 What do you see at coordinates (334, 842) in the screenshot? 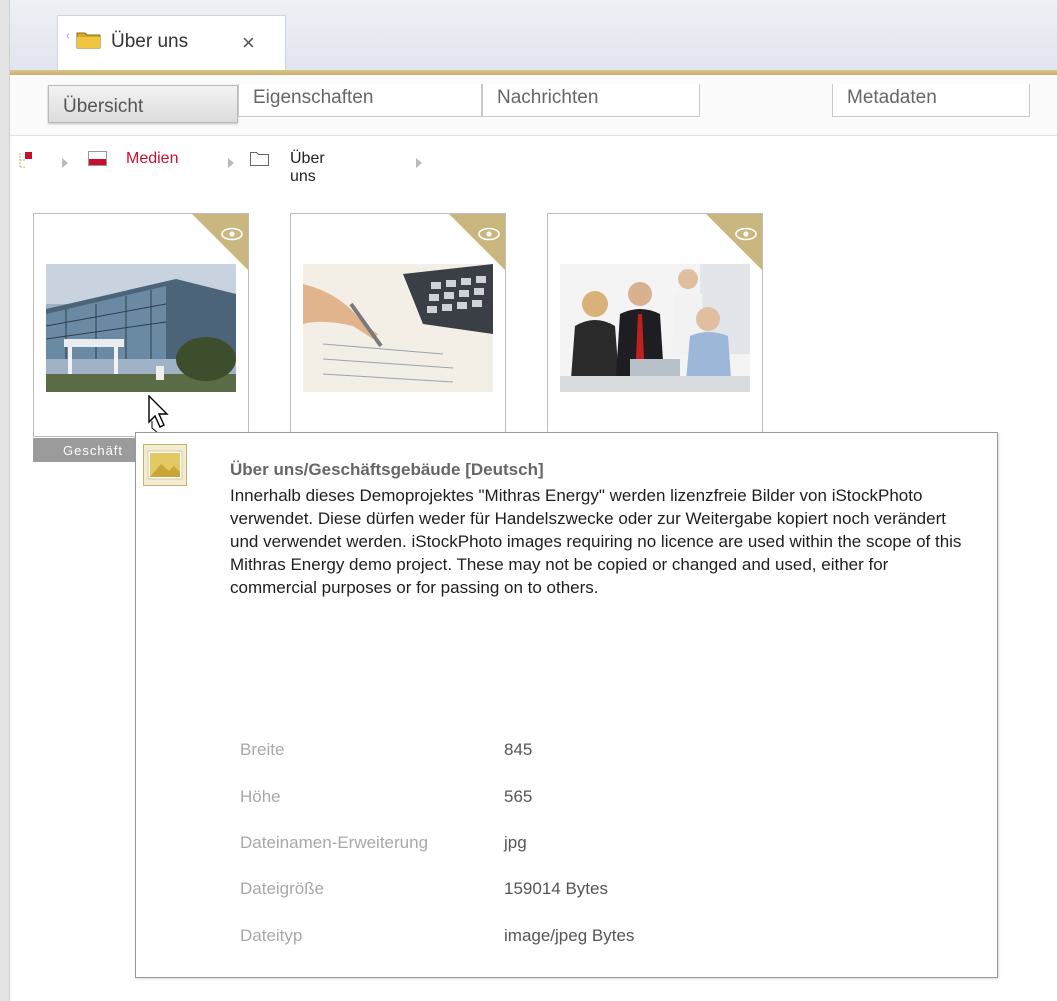
I see `meta-label-erweiterung: Dateinamen-Erweiterung` at bounding box center [334, 842].